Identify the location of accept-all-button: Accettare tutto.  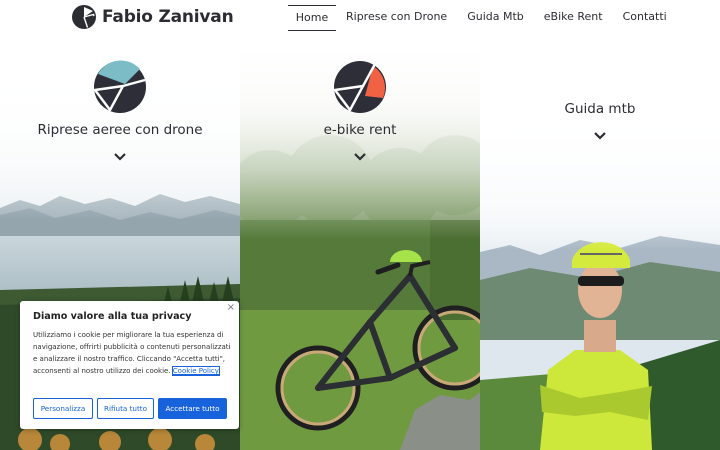
(192, 408).